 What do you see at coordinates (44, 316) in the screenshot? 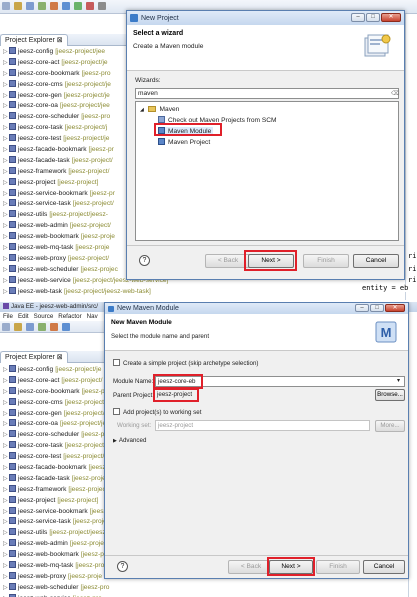
I see `menu-item: Source` at bounding box center [44, 316].